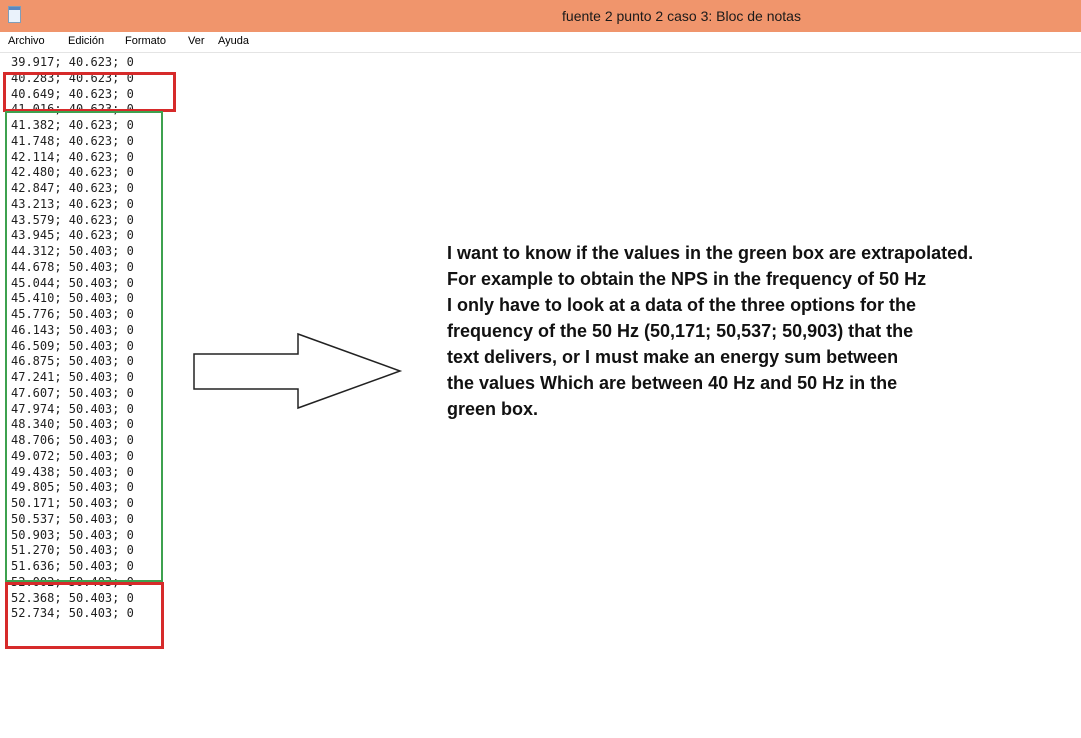 This screenshot has height=738, width=1081. Describe the element at coordinates (86, 41) in the screenshot. I see `menu-edicion: Edición` at that location.